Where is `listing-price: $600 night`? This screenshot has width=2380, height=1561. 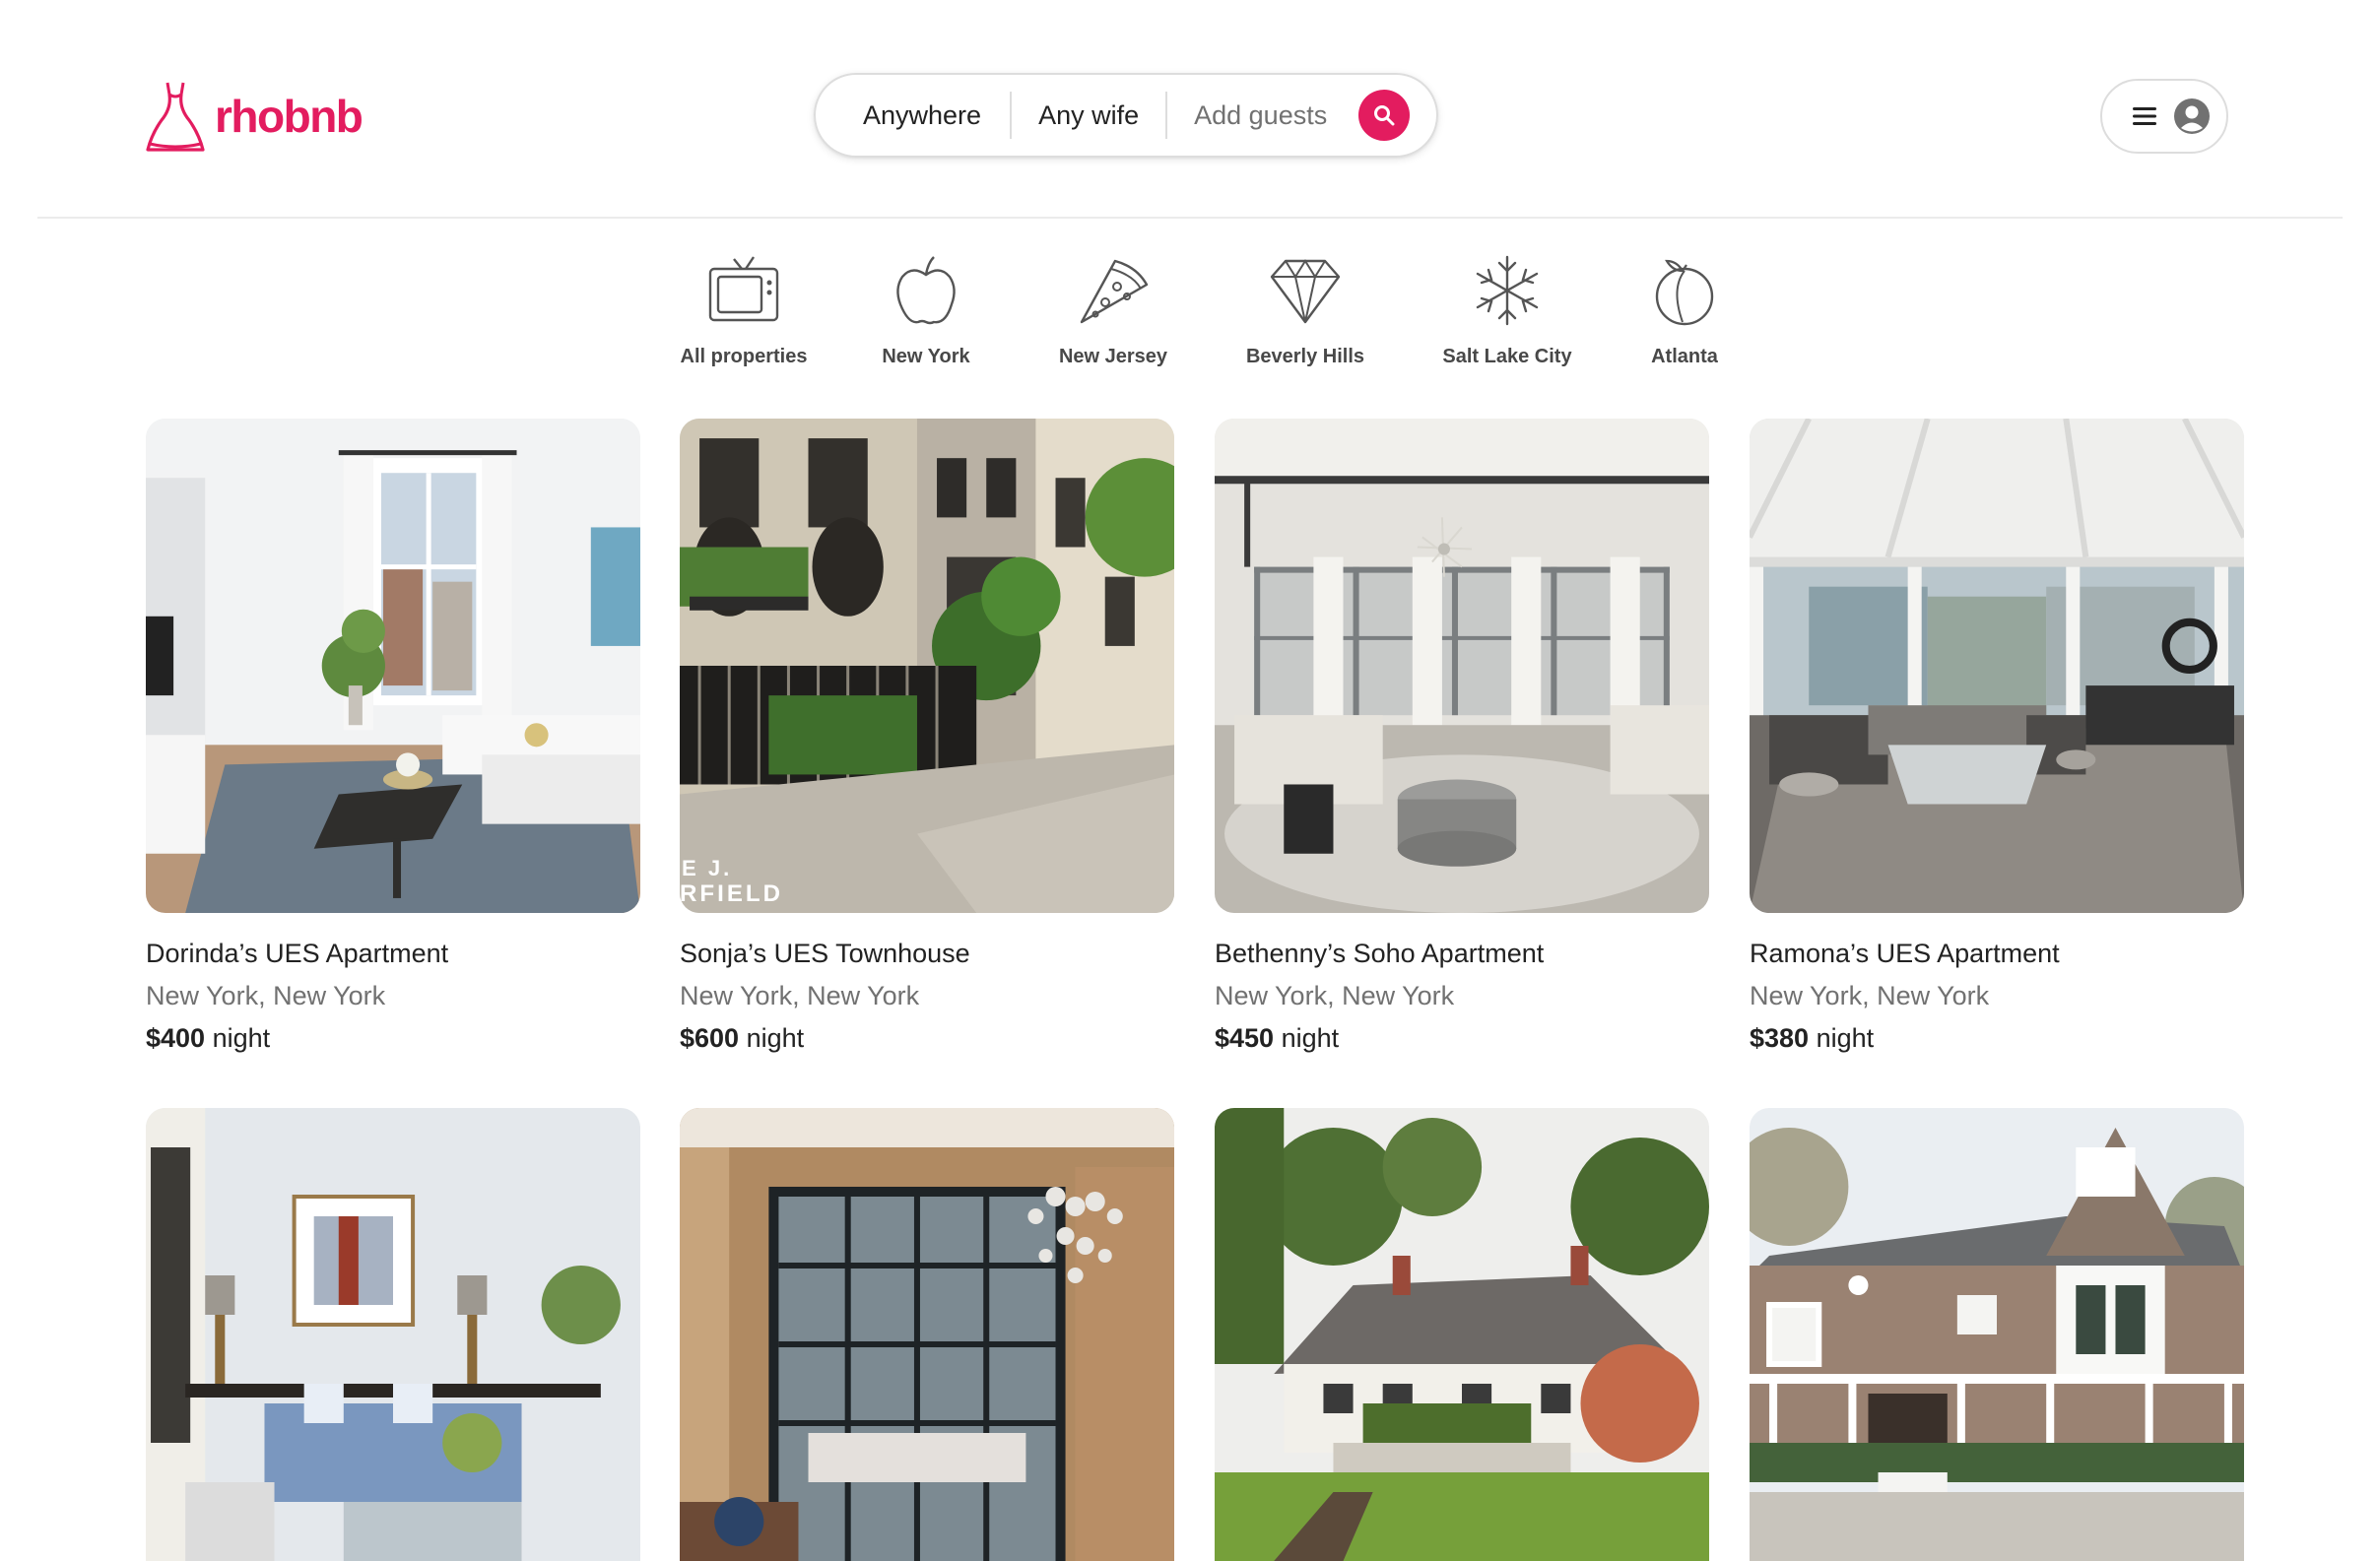
listing-price: $600 night is located at coordinates (927, 1038).